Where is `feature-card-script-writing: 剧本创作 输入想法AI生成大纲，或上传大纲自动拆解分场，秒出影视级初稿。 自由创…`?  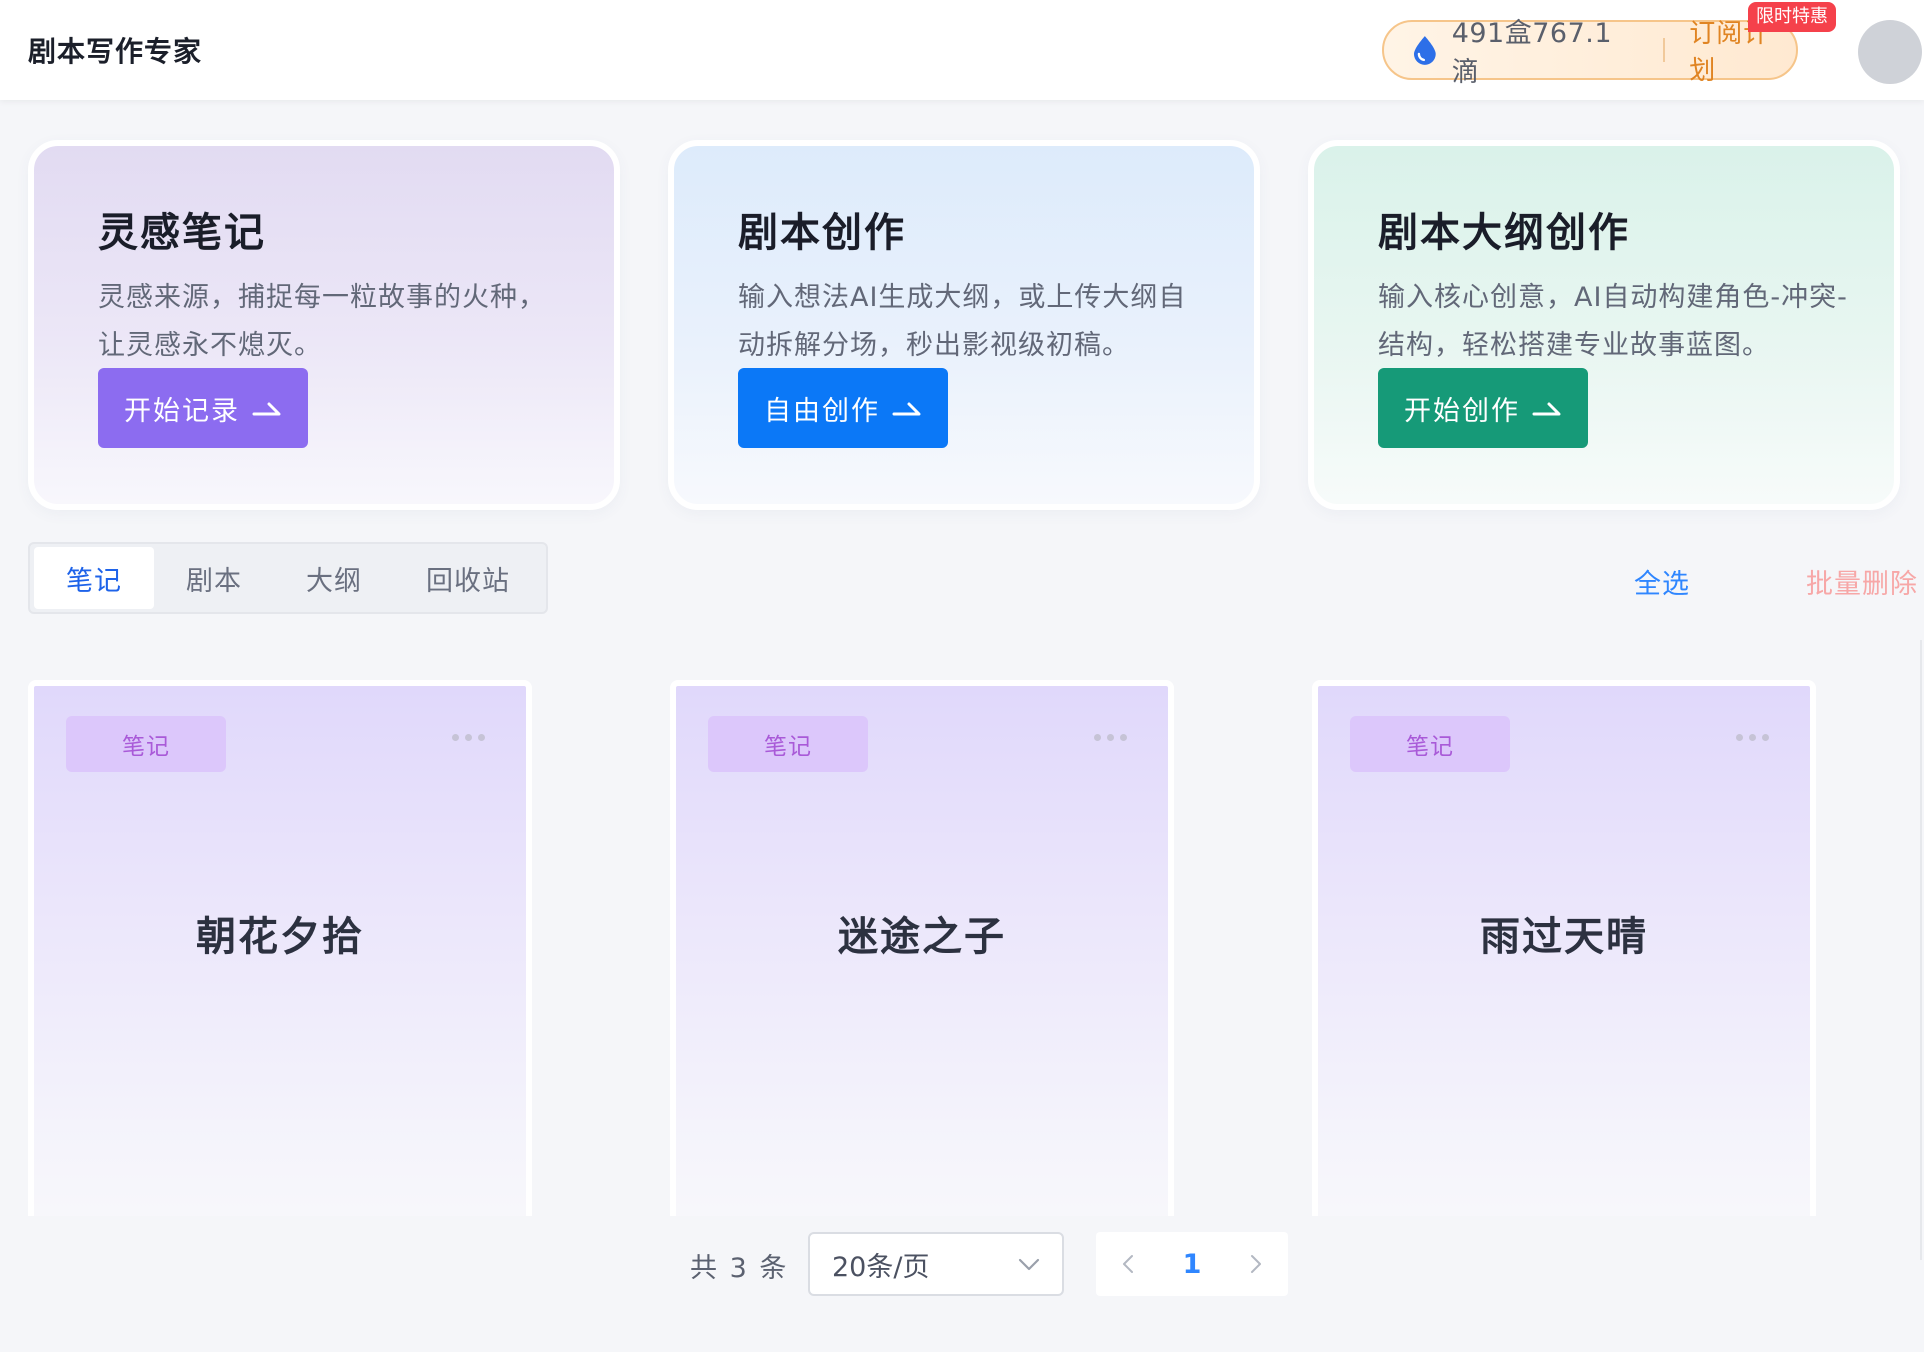
feature-card-script-writing: 剧本创作 输入想法AI生成大纲，或上传大纲自动拆解分场，秒出影视级初稿。 自由创… is located at coordinates (964, 325).